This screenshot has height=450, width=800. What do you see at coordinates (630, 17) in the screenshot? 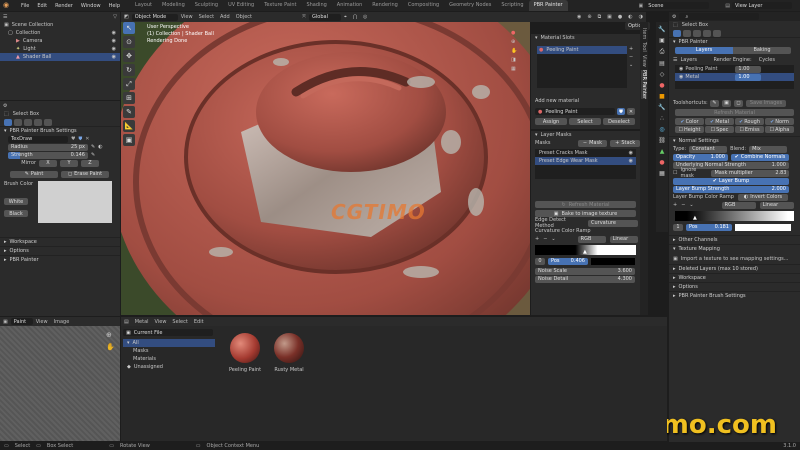
I see `shading-material-icon: ◐` at bounding box center [630, 17].